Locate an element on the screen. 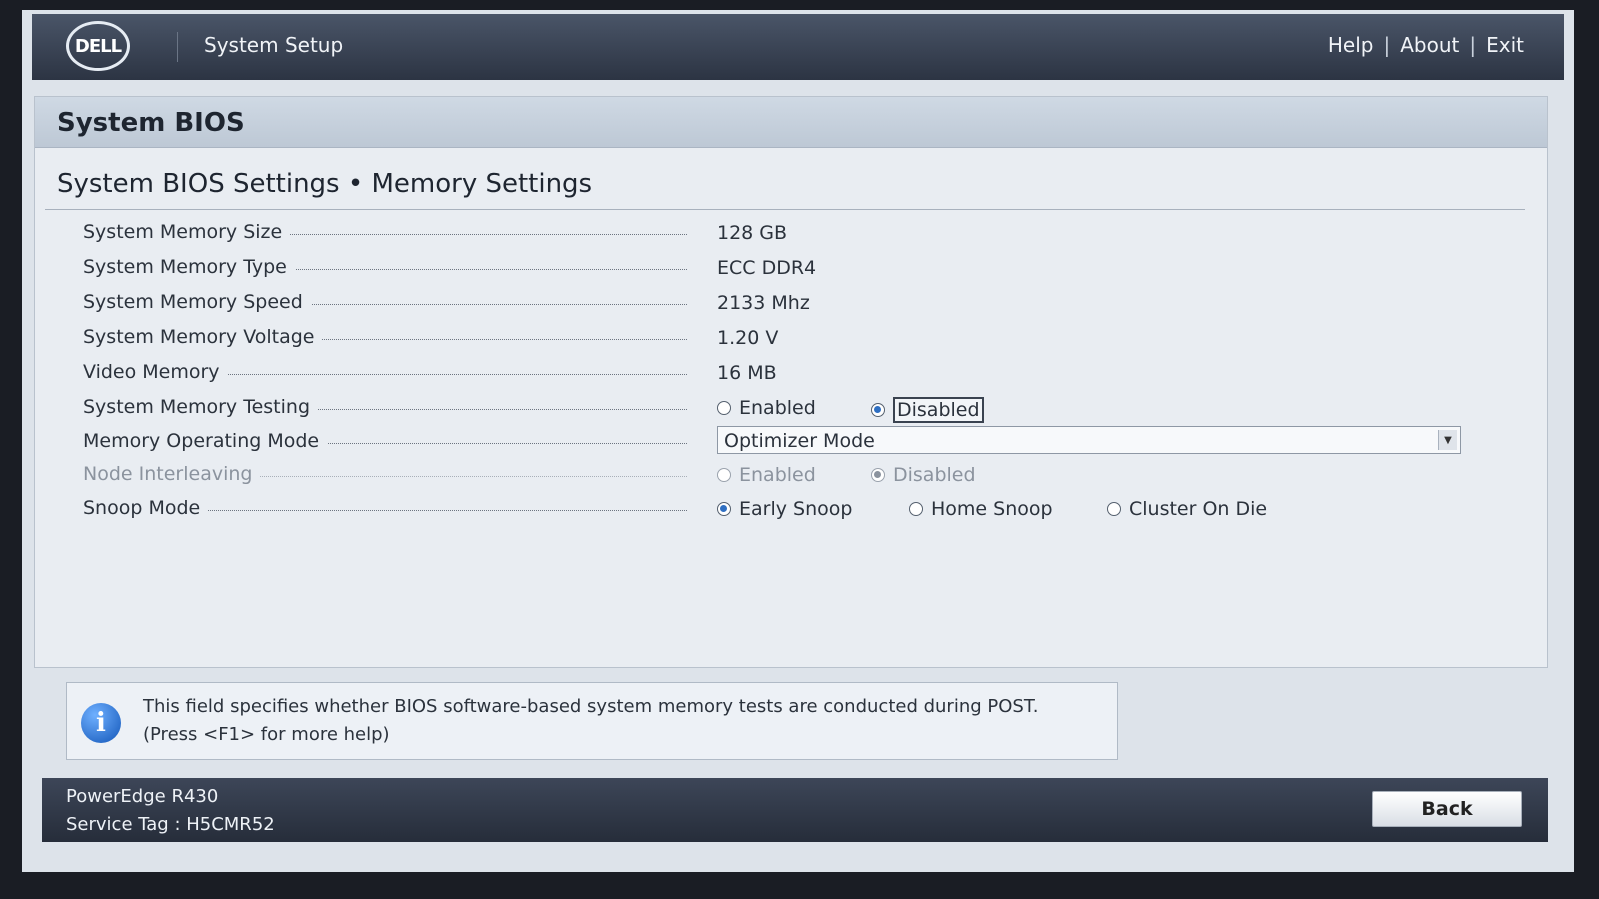 This screenshot has height=899, width=1599. row-memory-size: System Memory Size 128 GB is located at coordinates (803, 236).